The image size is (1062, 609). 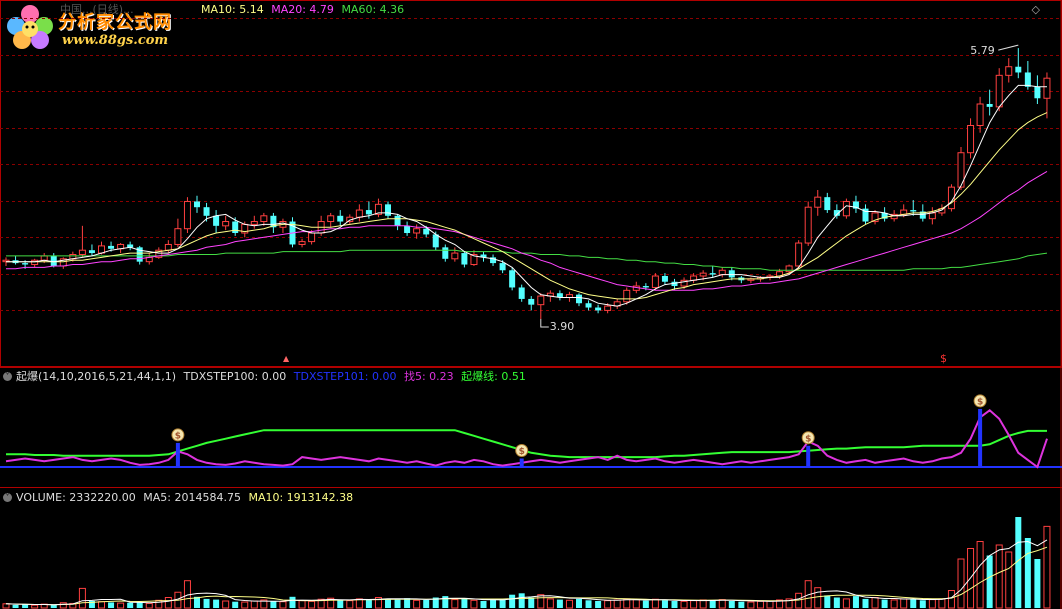 I want to click on legend-zhao5: 找5: 0.23, so click(x=428, y=376).